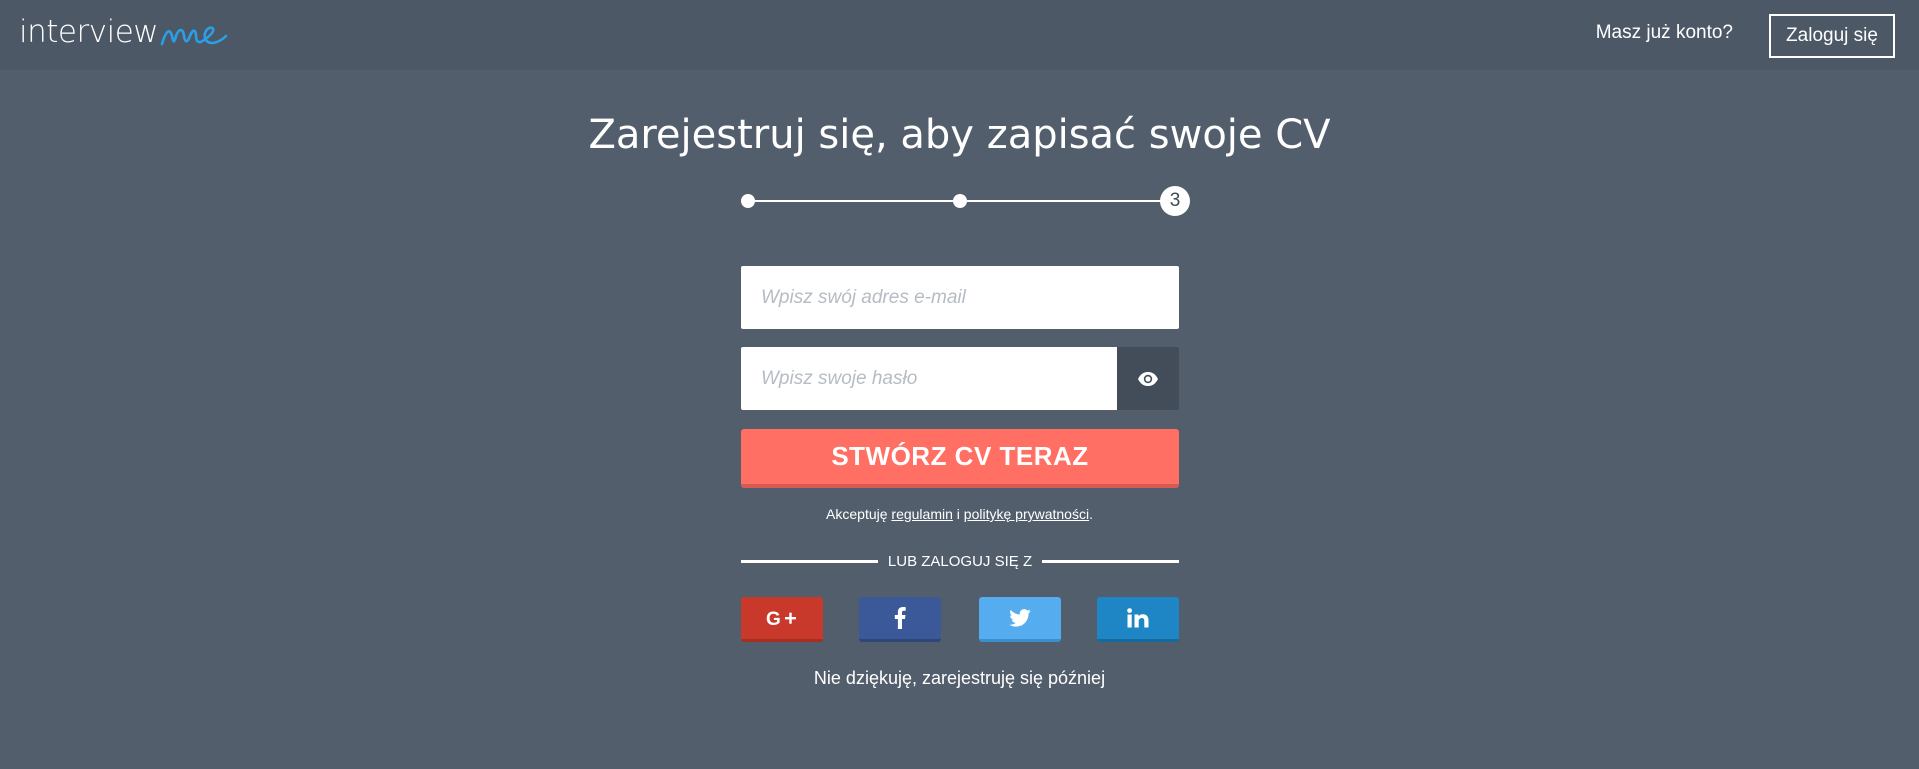  Describe the element at coordinates (1111, 561) in the screenshot. I see `divider-line-right` at that location.